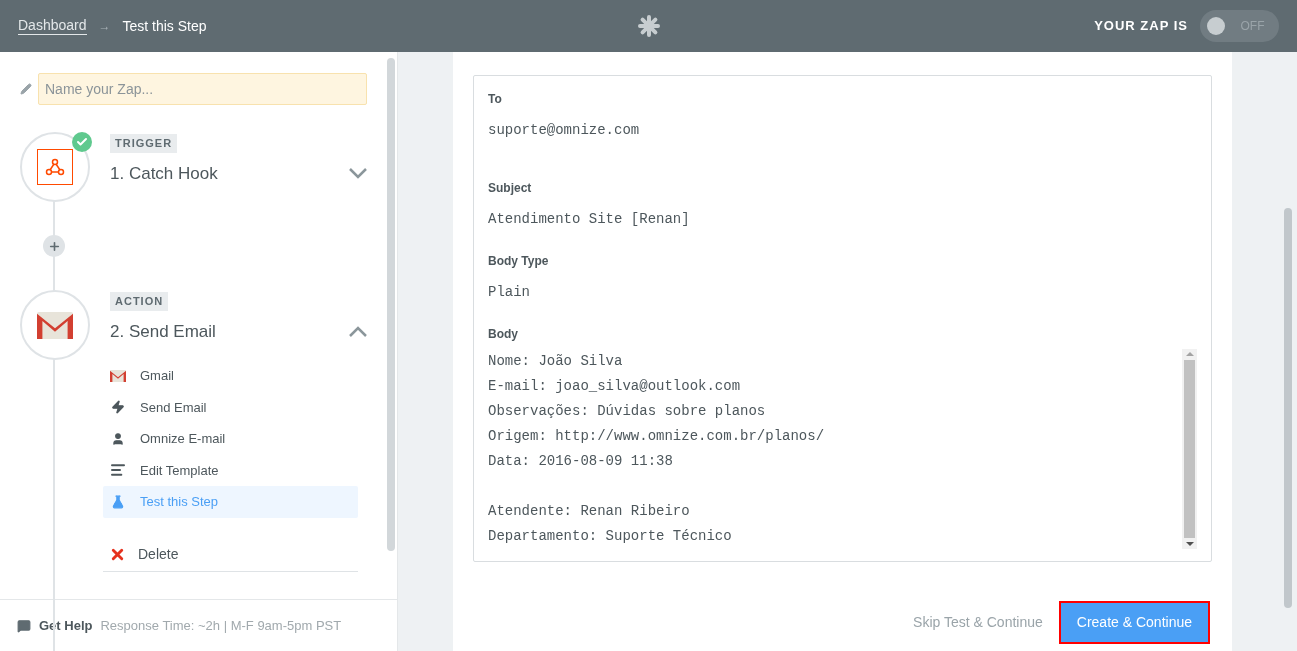  What do you see at coordinates (1288, 408) in the screenshot?
I see `page-scrollbar-thumb` at bounding box center [1288, 408].